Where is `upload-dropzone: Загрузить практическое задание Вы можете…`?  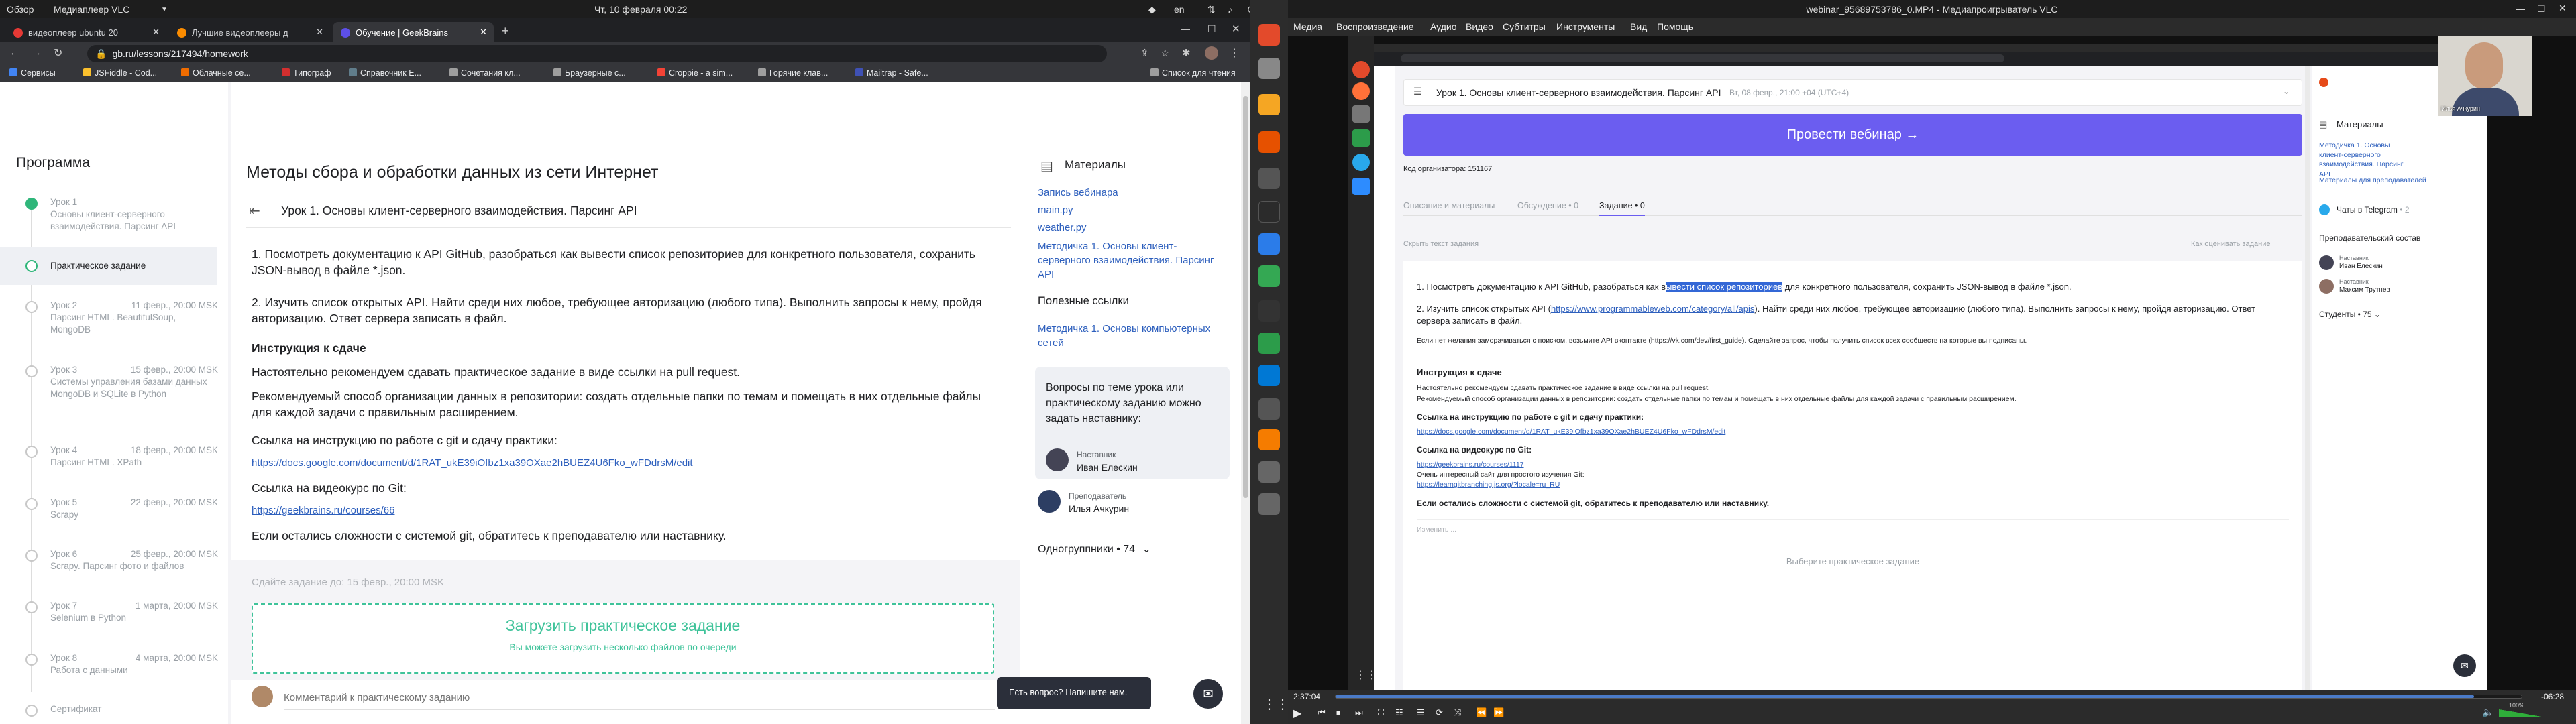
upload-dropzone: Загрузить практическое задание Вы можете… is located at coordinates (623, 638).